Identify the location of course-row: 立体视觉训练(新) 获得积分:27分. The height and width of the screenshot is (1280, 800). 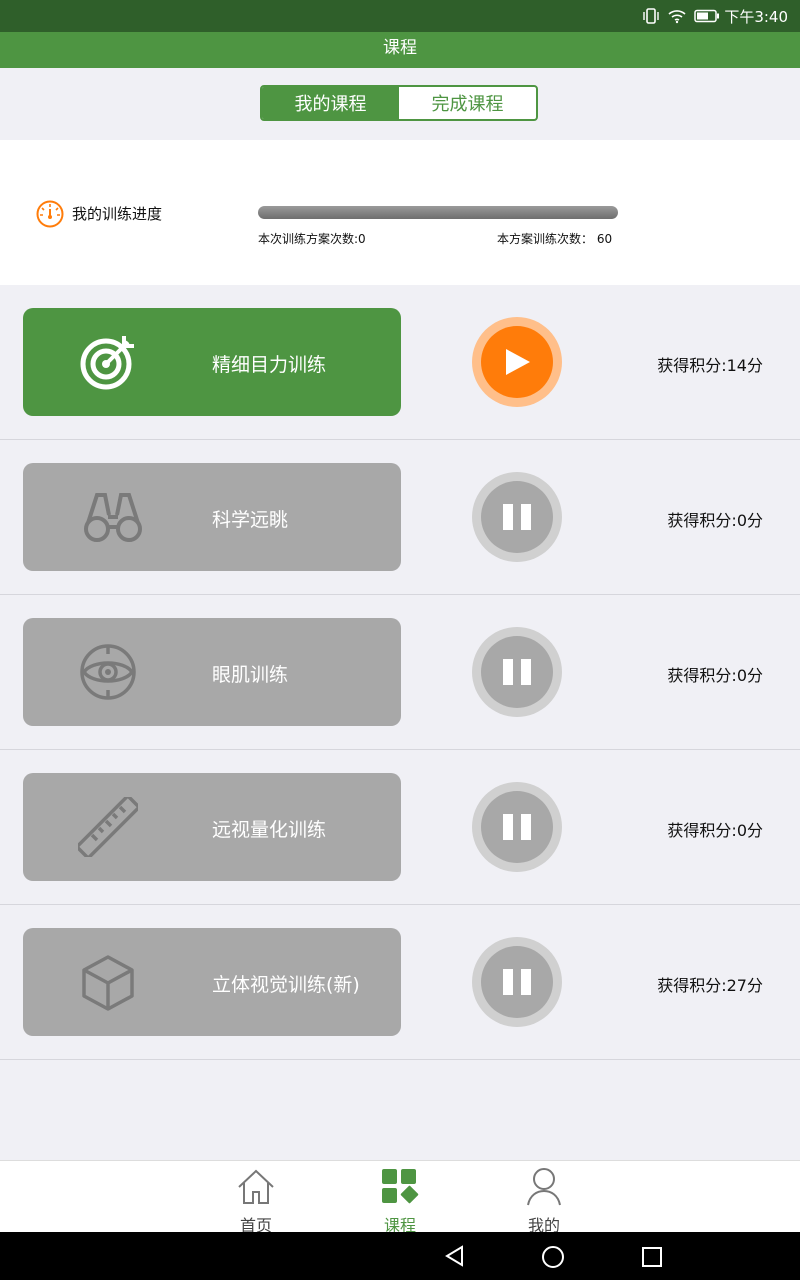
(400, 982).